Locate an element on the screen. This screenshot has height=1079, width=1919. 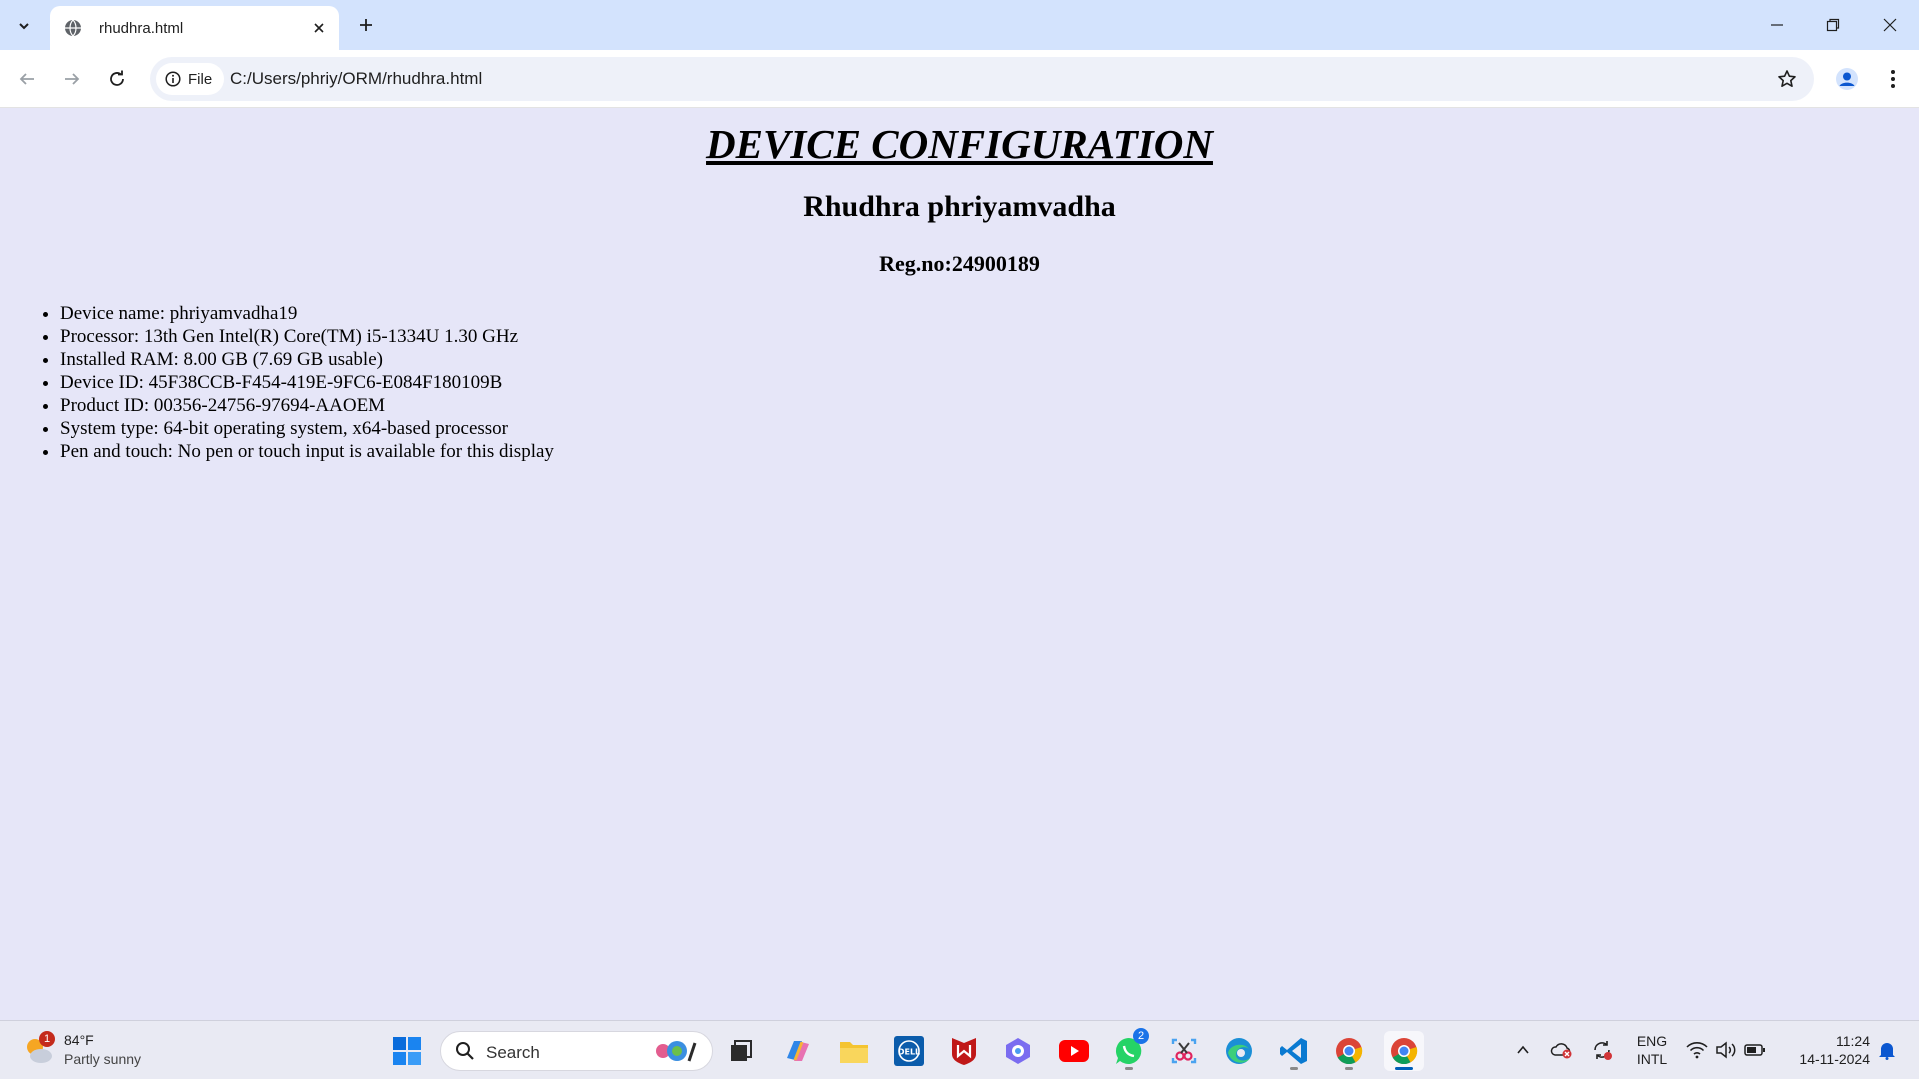
svg-text: DELL is located at coordinates (909, 1052).